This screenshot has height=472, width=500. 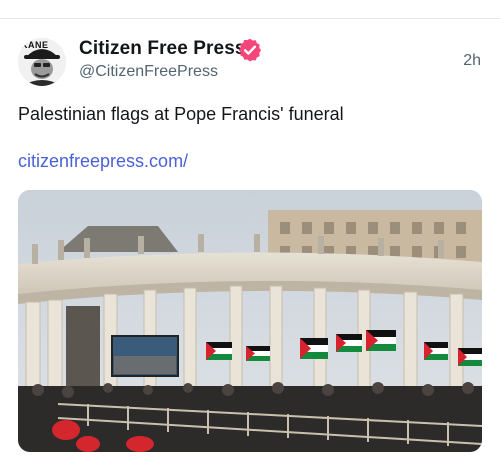 What do you see at coordinates (35, 45) in the screenshot?
I see `avatar-logo-text: KANE` at bounding box center [35, 45].